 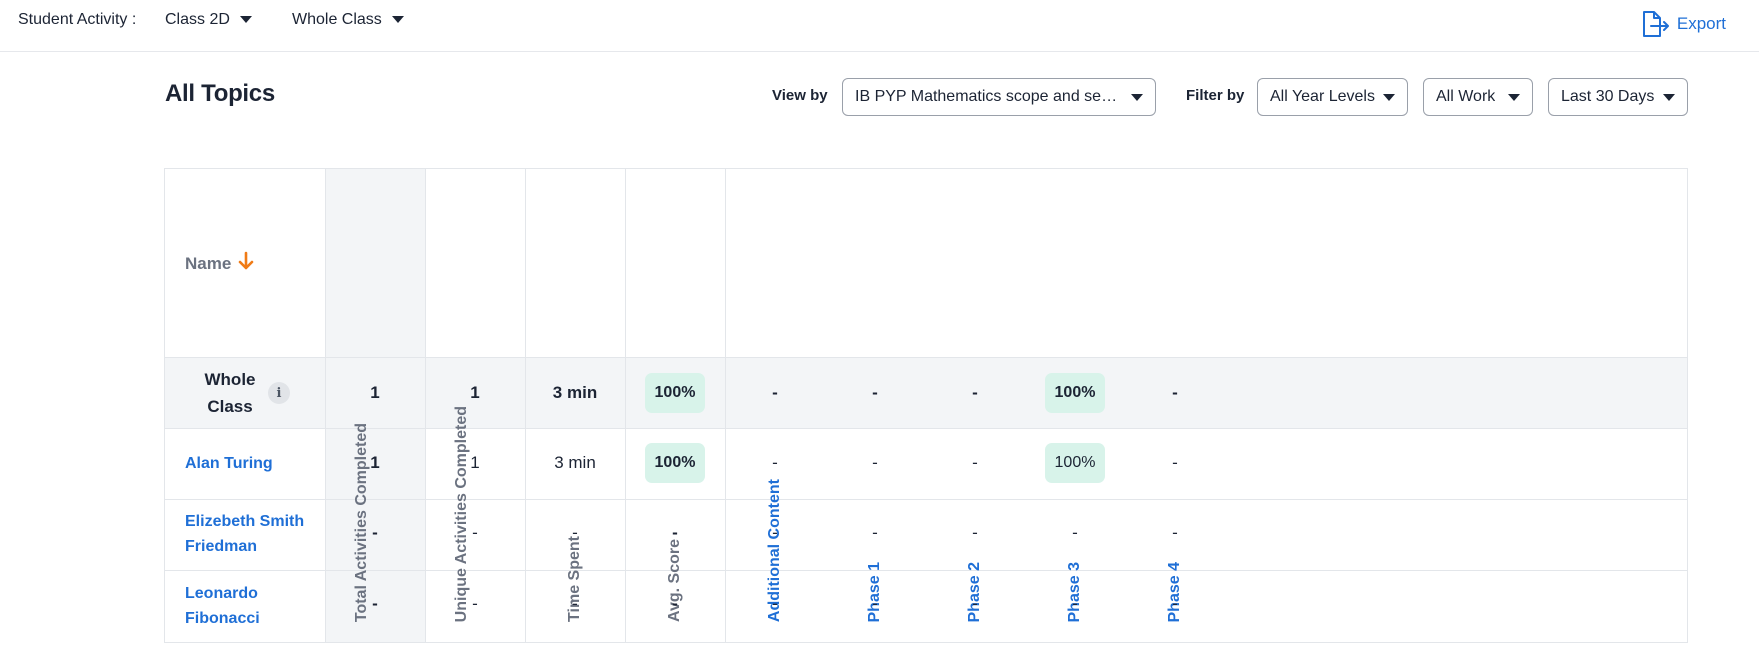 I want to click on info-icon: i, so click(x=279, y=393).